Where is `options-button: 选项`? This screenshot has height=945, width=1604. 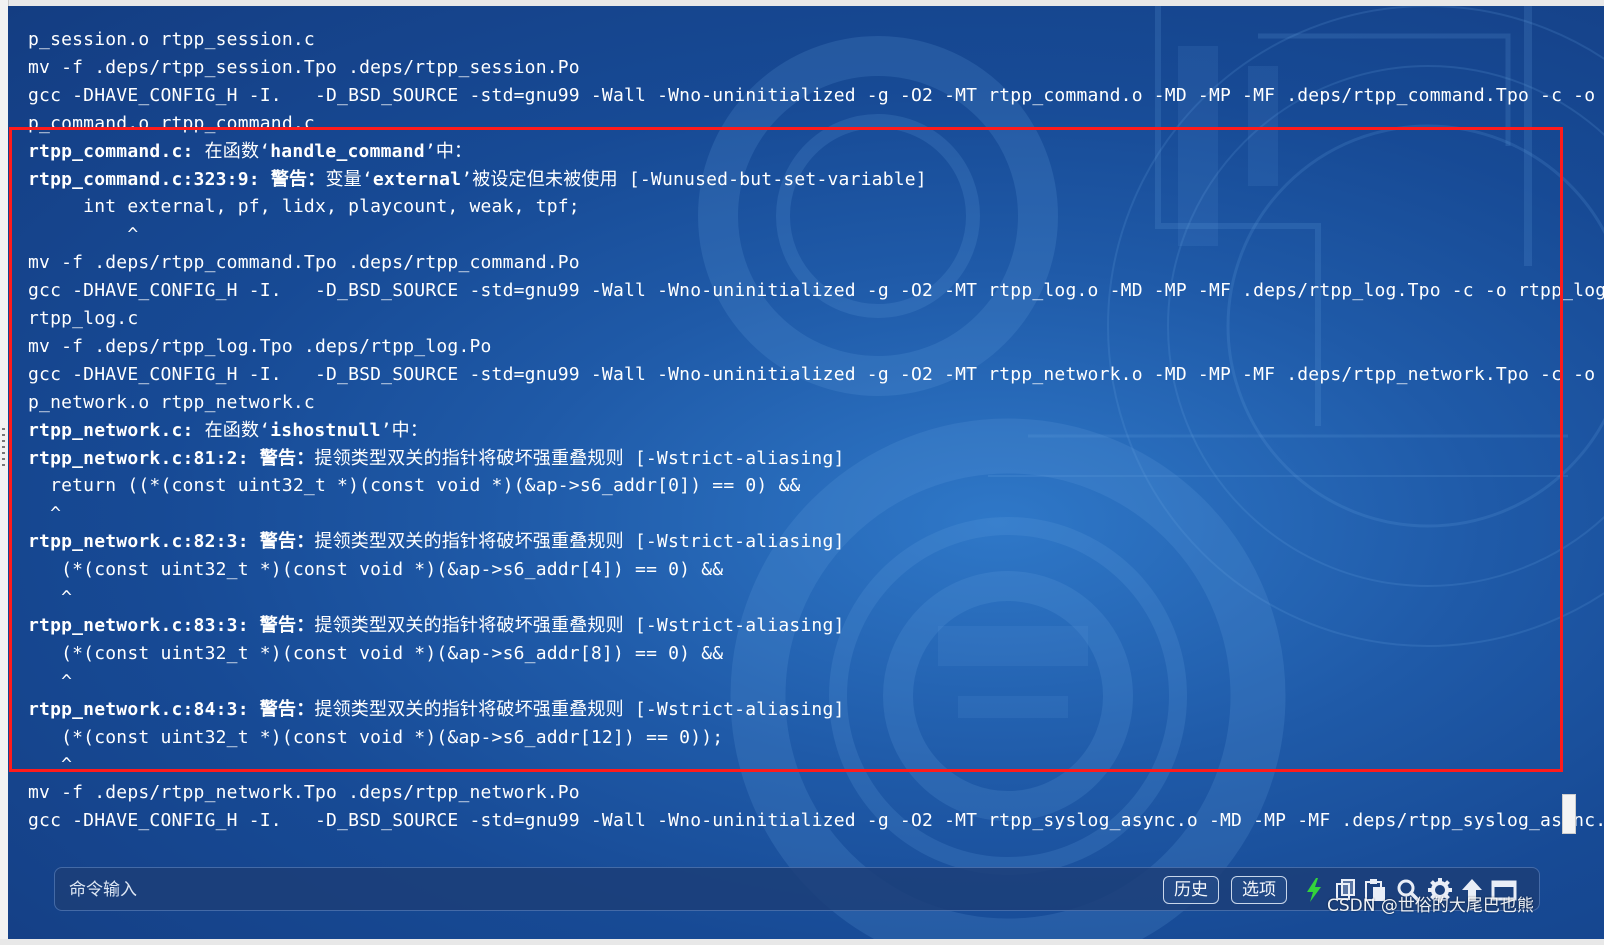 options-button: 选项 is located at coordinates (1259, 890).